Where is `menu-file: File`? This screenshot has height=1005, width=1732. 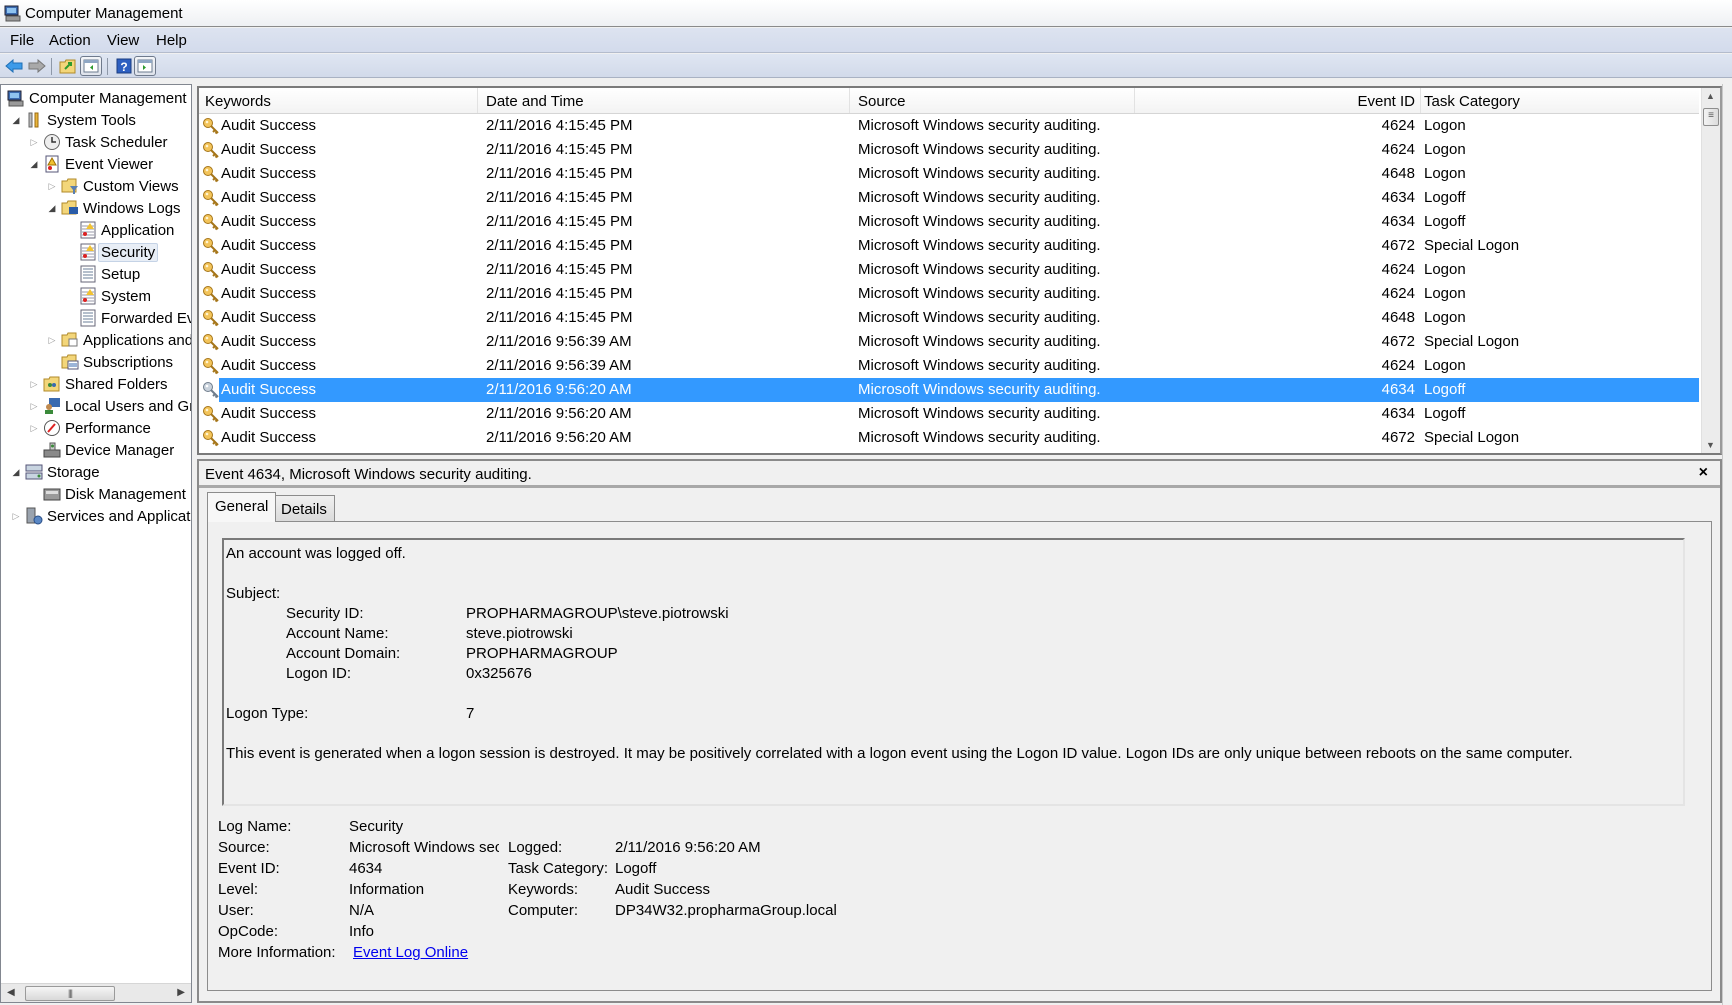
menu-file: File is located at coordinates (22, 40).